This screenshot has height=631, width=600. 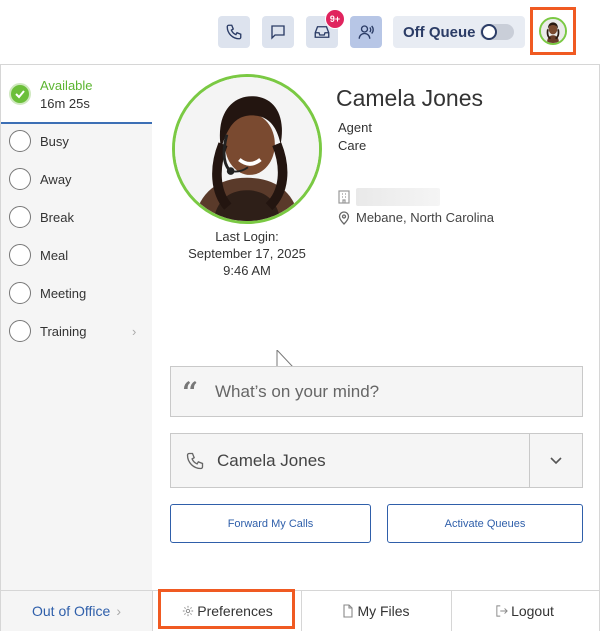 I want to click on status-item-break: Break, so click(x=76, y=217).